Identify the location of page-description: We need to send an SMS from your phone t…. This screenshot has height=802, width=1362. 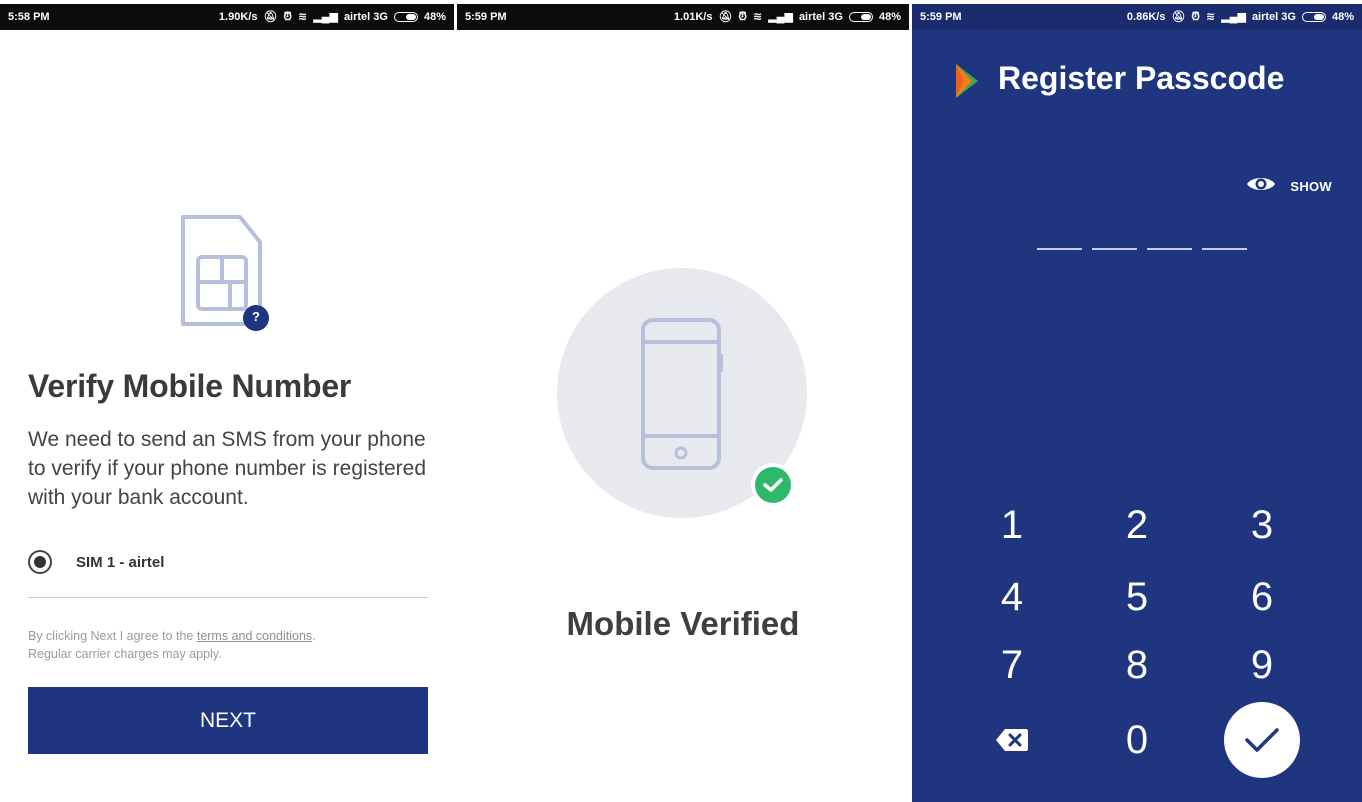
(227, 468).